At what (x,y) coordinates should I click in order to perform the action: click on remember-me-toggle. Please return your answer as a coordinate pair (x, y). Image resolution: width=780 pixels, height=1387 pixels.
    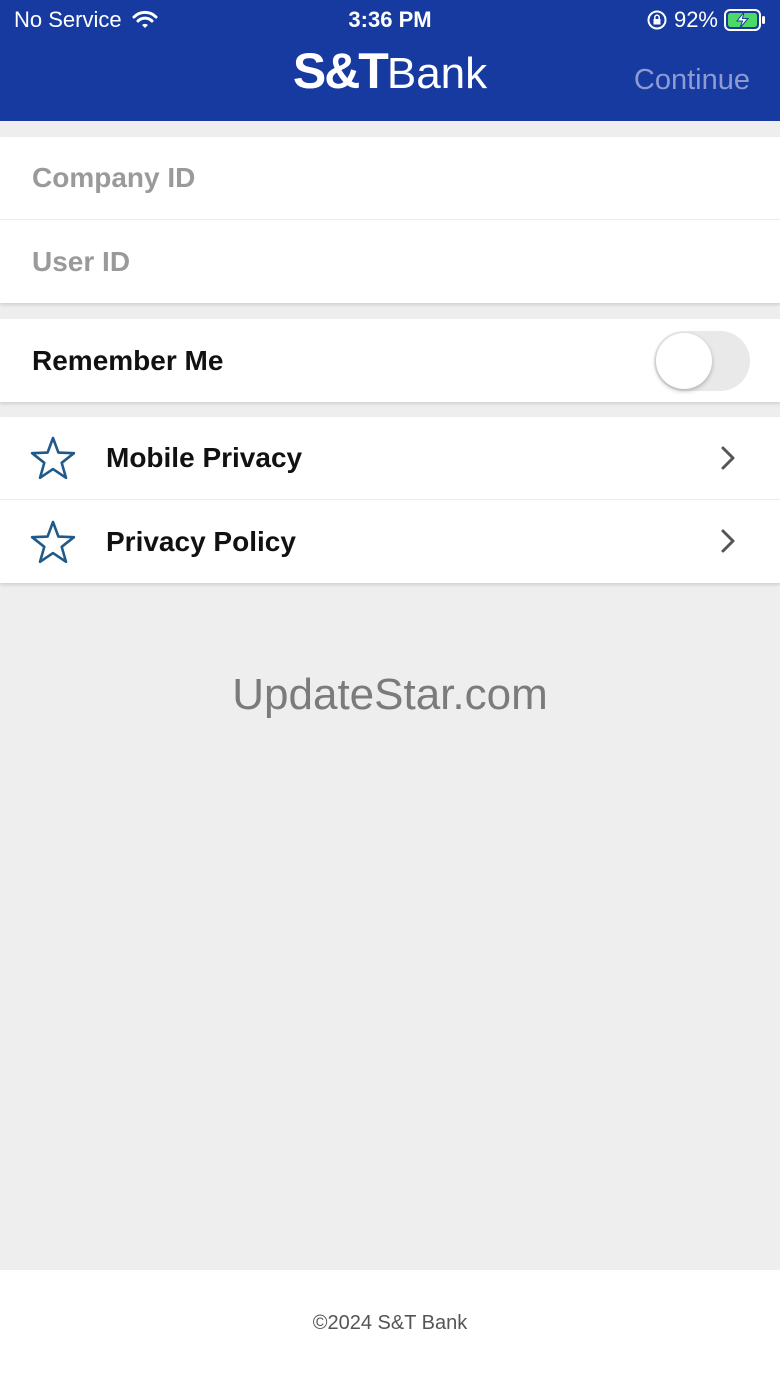
    Looking at the image, I should click on (702, 360).